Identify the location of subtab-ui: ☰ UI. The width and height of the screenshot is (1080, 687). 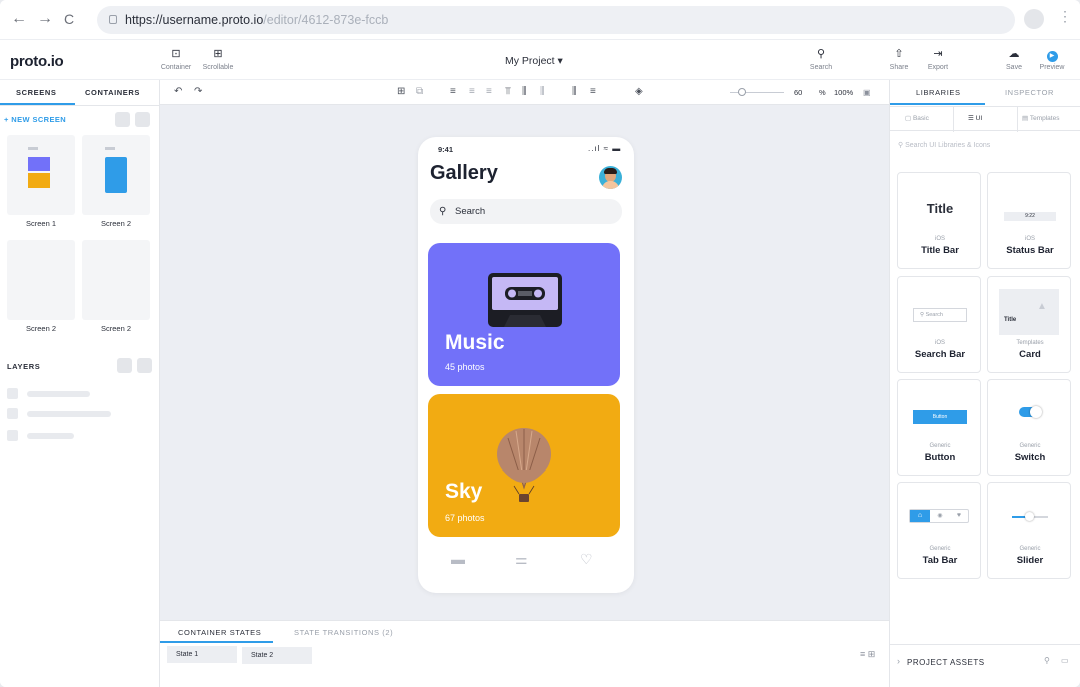
(975, 118).